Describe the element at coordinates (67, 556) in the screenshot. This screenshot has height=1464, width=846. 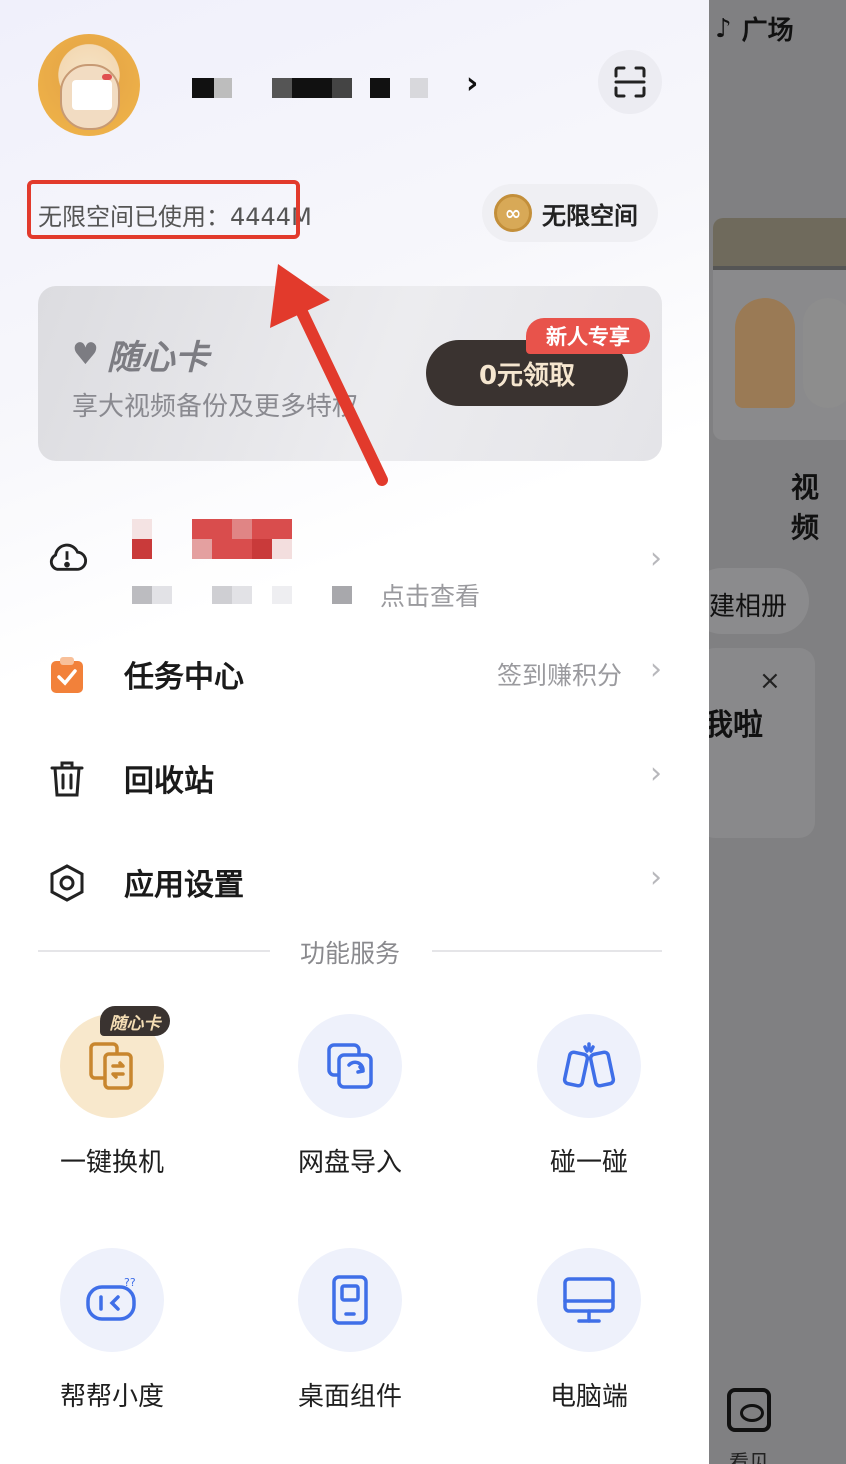
I see `cloud-alert-icon` at that location.